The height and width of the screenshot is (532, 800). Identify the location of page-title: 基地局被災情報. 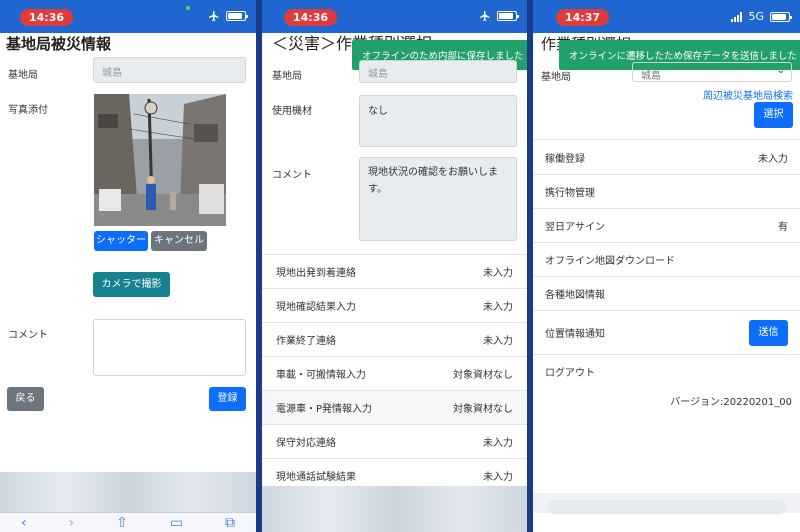
(59, 44).